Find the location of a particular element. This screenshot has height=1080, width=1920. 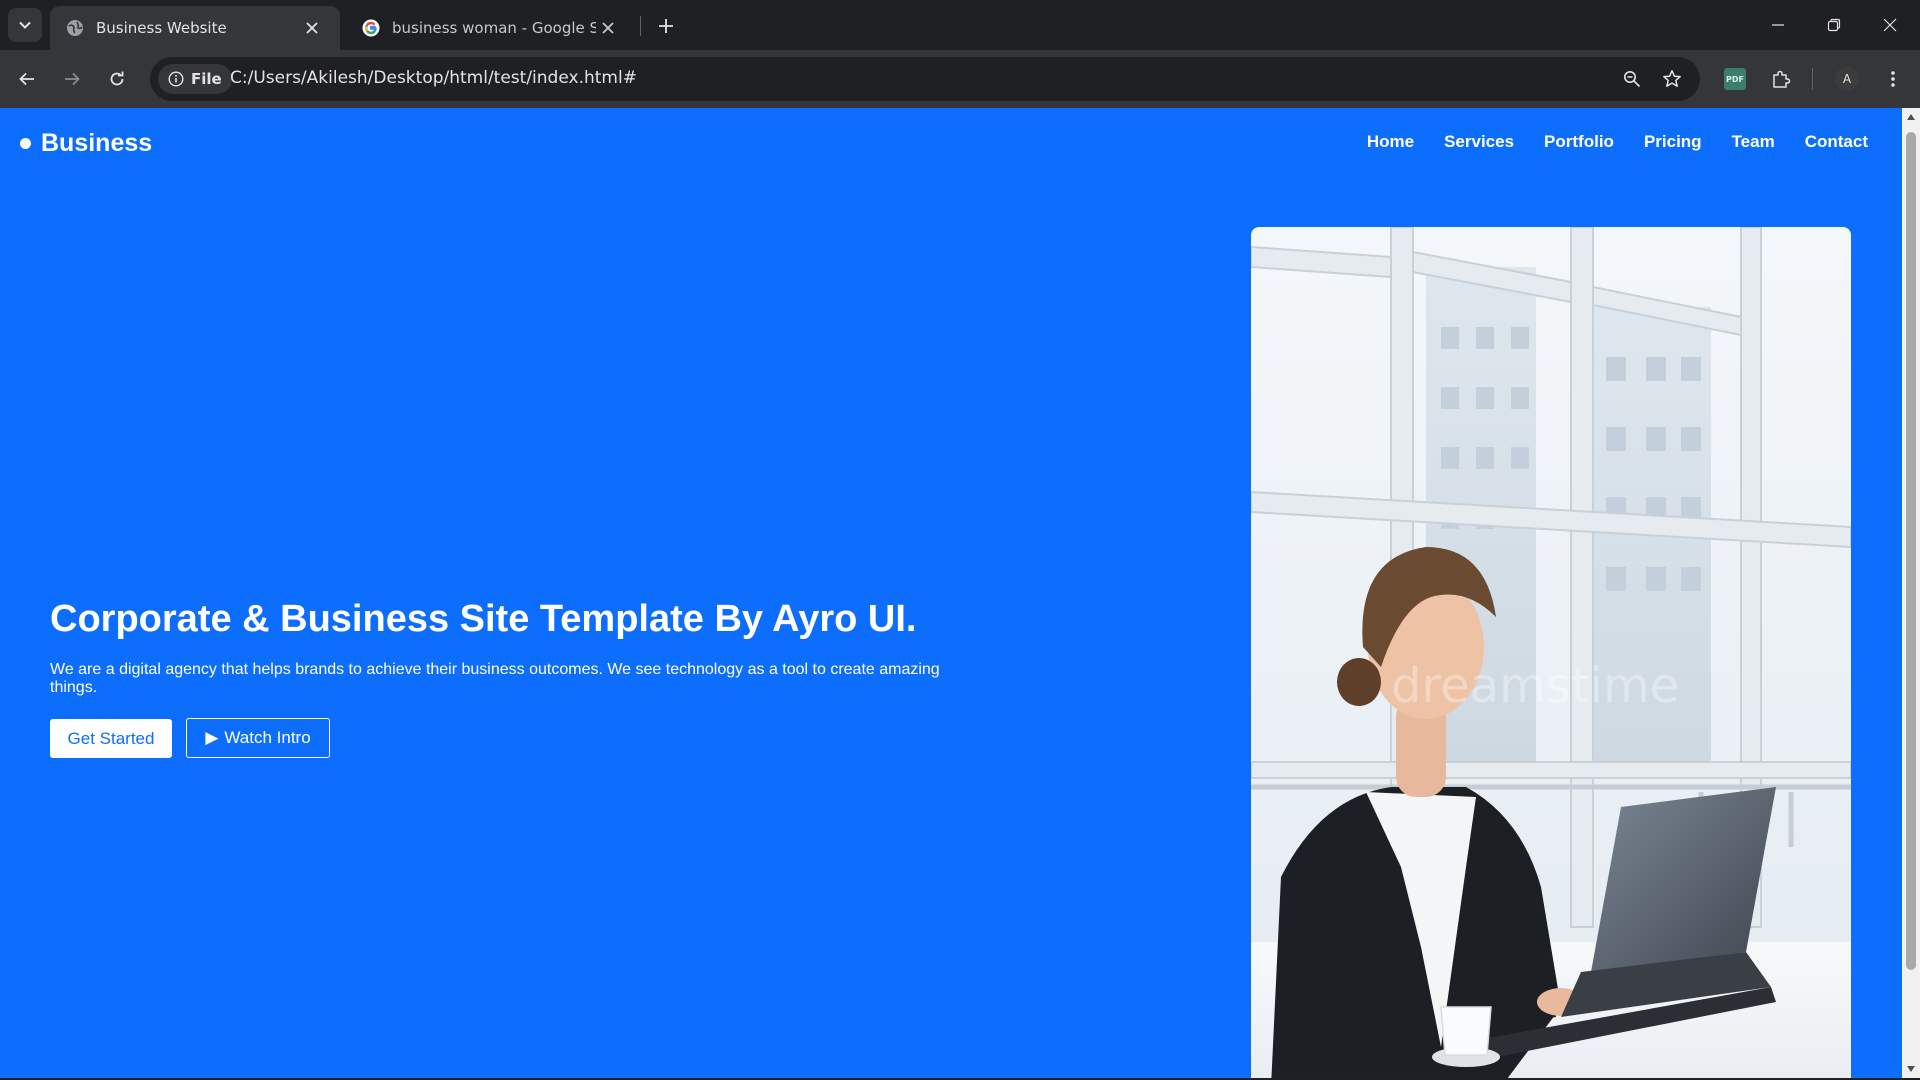

close-window-button is located at coordinates (1890, 25).